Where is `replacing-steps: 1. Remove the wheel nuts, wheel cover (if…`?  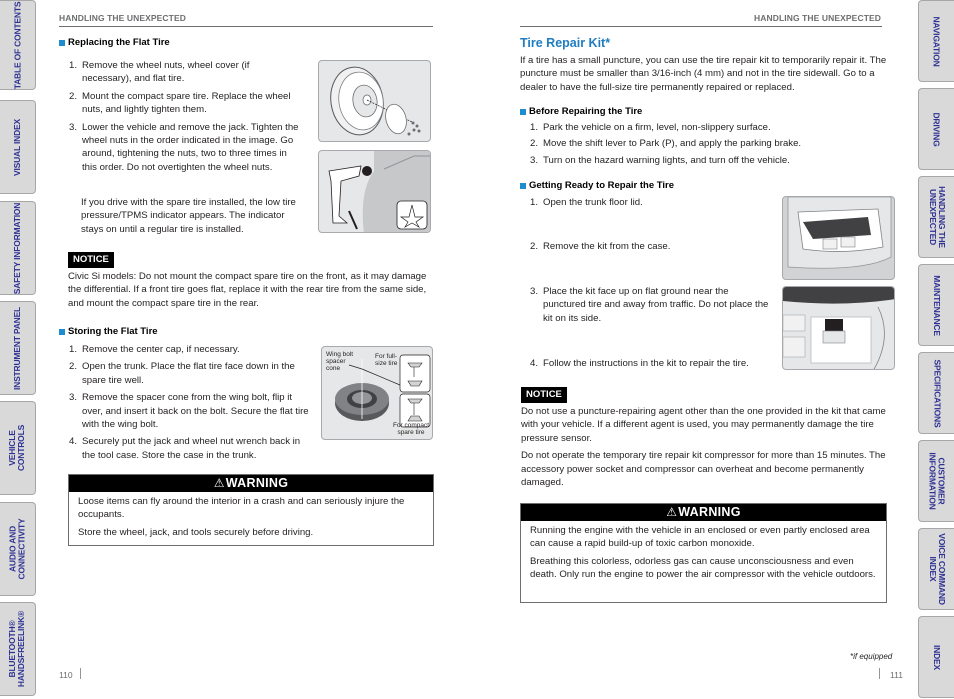 replacing-steps: 1. Remove the wheel nuts, wheel cover (if… is located at coordinates (184, 118).